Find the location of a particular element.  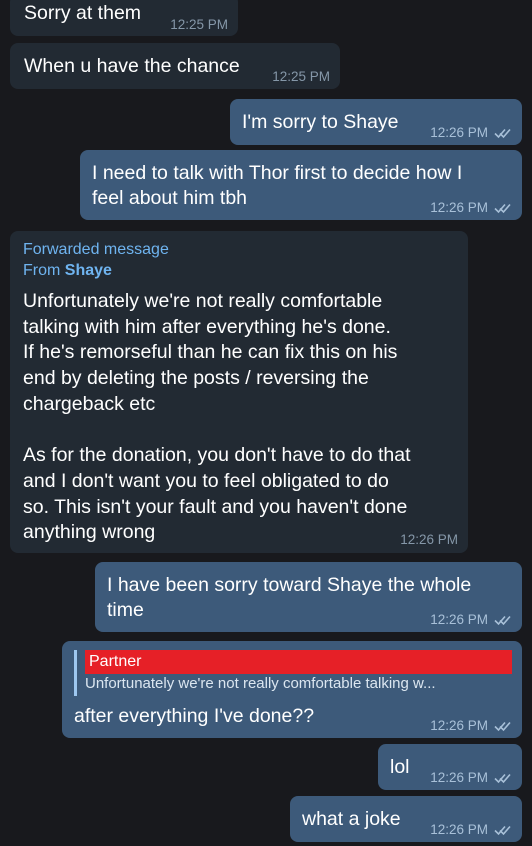

forwarded-from-prefix: From is located at coordinates (42, 270).